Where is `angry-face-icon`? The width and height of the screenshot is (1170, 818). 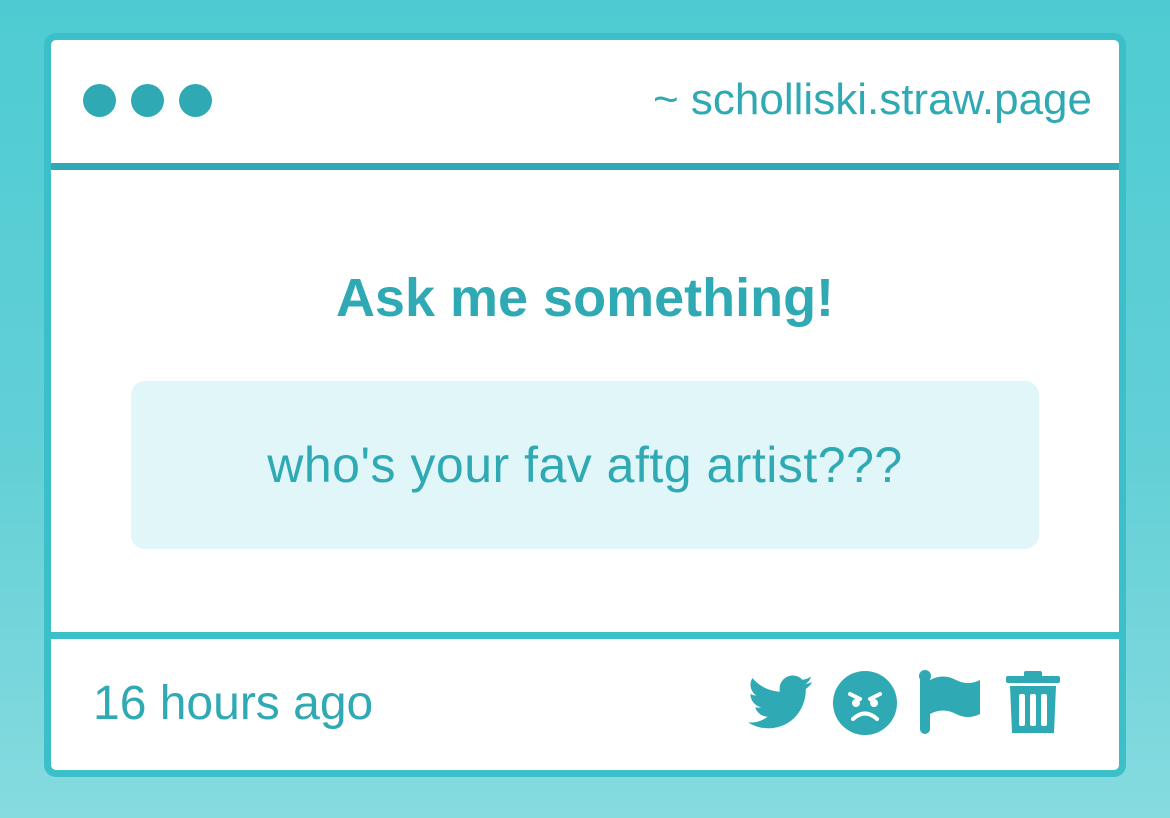 angry-face-icon is located at coordinates (865, 703).